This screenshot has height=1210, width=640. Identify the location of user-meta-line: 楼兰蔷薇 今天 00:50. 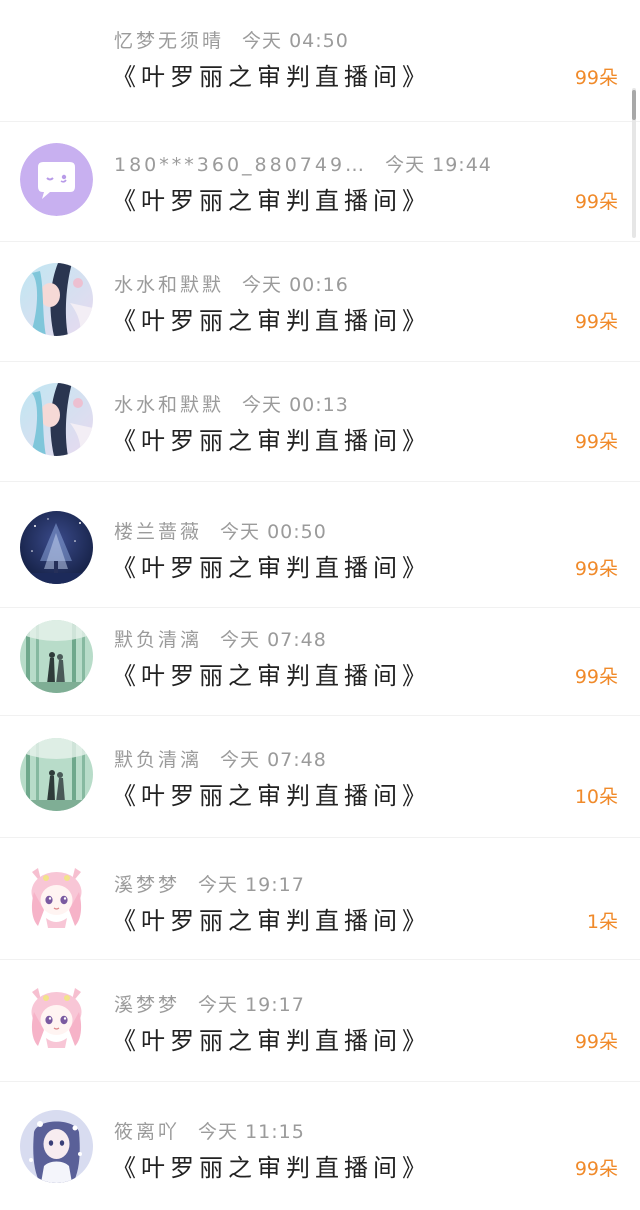
(220, 530).